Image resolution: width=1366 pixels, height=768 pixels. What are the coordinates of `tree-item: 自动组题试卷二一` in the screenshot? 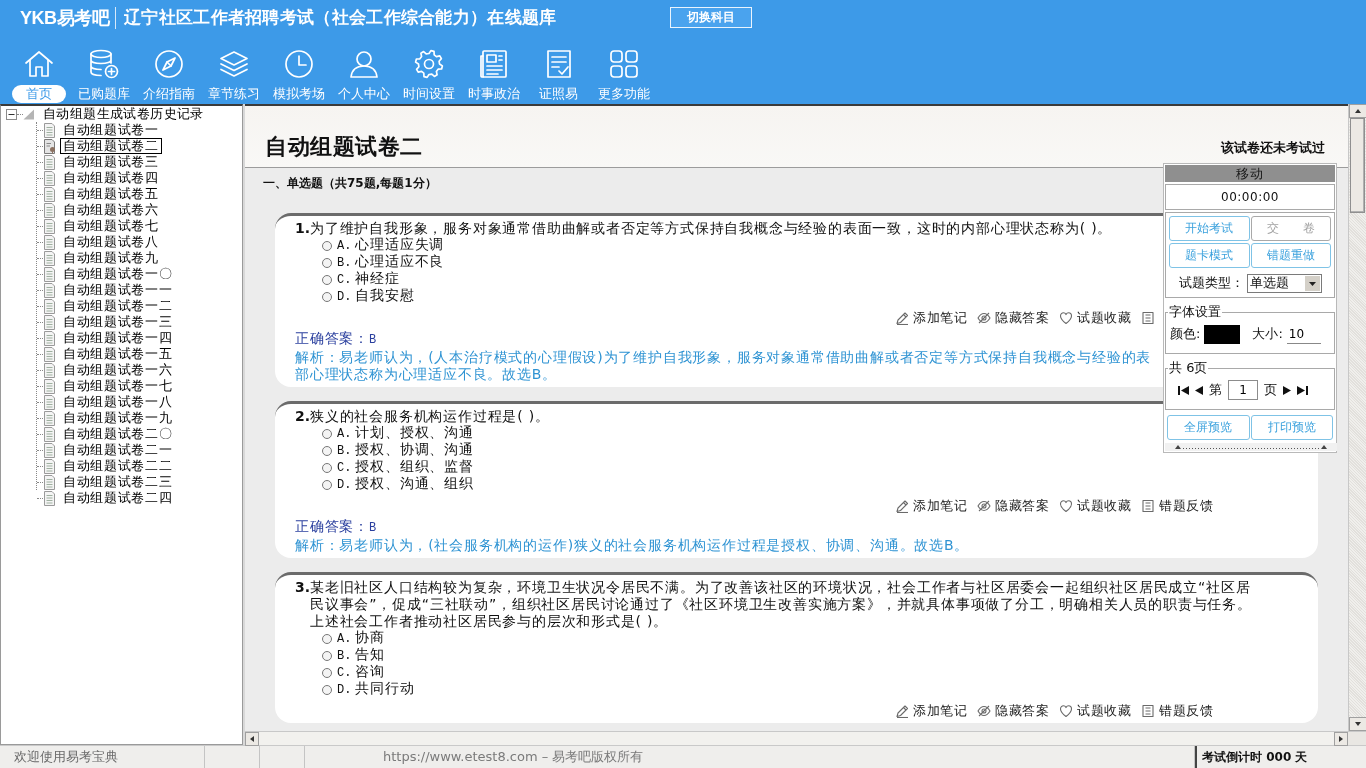 It's located at (118, 450).